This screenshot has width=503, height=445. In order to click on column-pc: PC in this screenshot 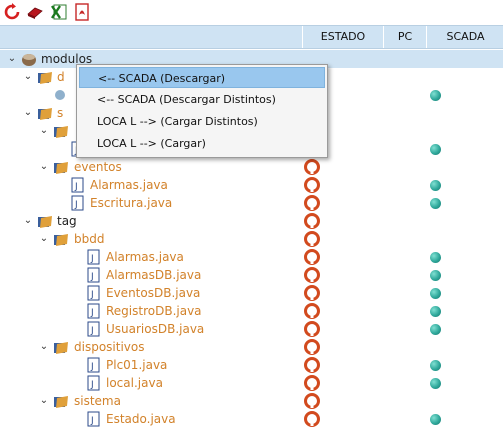, I will do `click(404, 37)`.